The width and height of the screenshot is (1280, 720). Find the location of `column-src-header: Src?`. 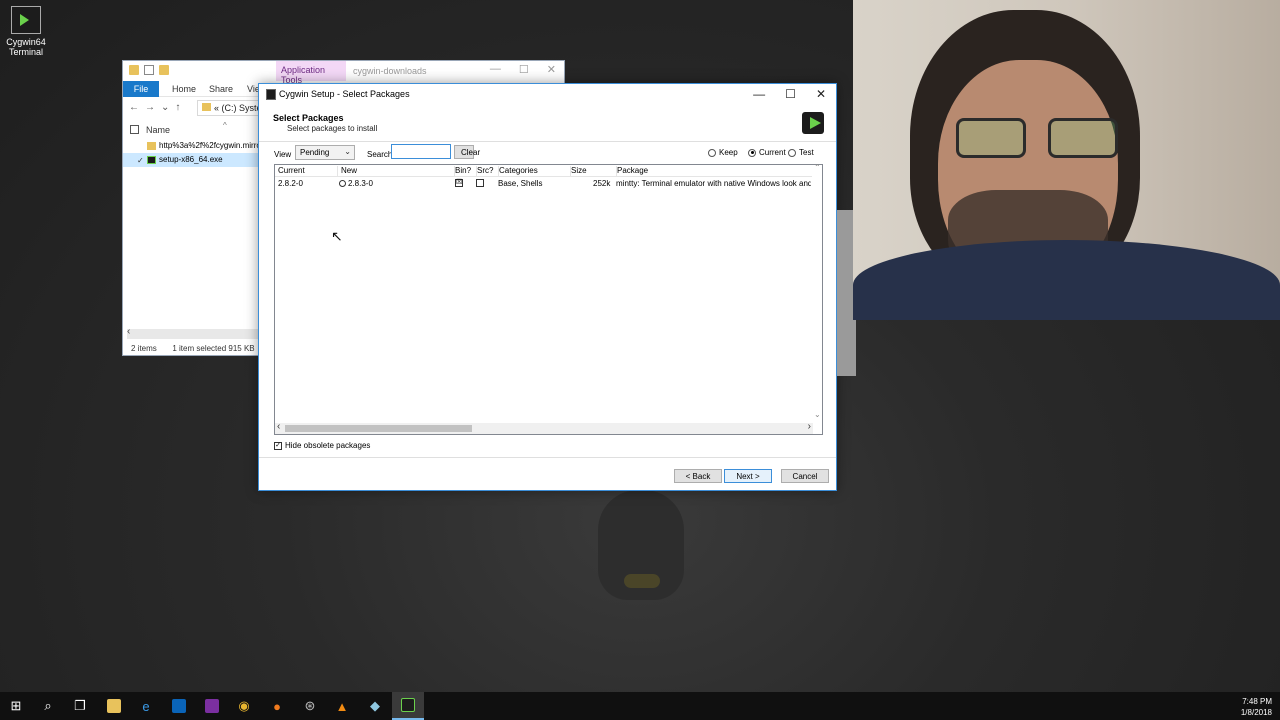

column-src-header: Src? is located at coordinates (488, 171).